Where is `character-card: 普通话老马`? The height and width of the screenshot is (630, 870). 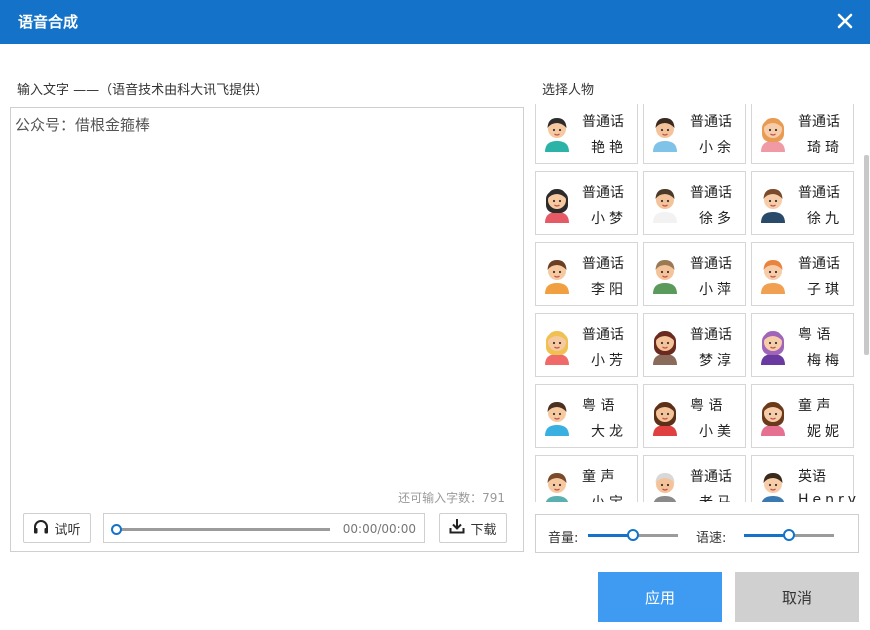
character-card: 普通话老马 is located at coordinates (694, 478).